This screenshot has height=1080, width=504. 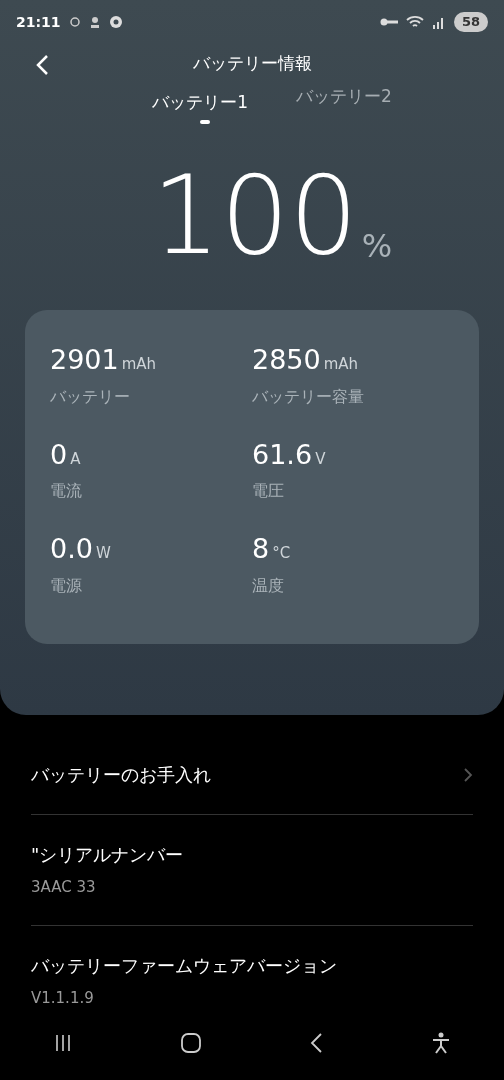 I want to click on stat-unit: W, so click(x=103, y=554).